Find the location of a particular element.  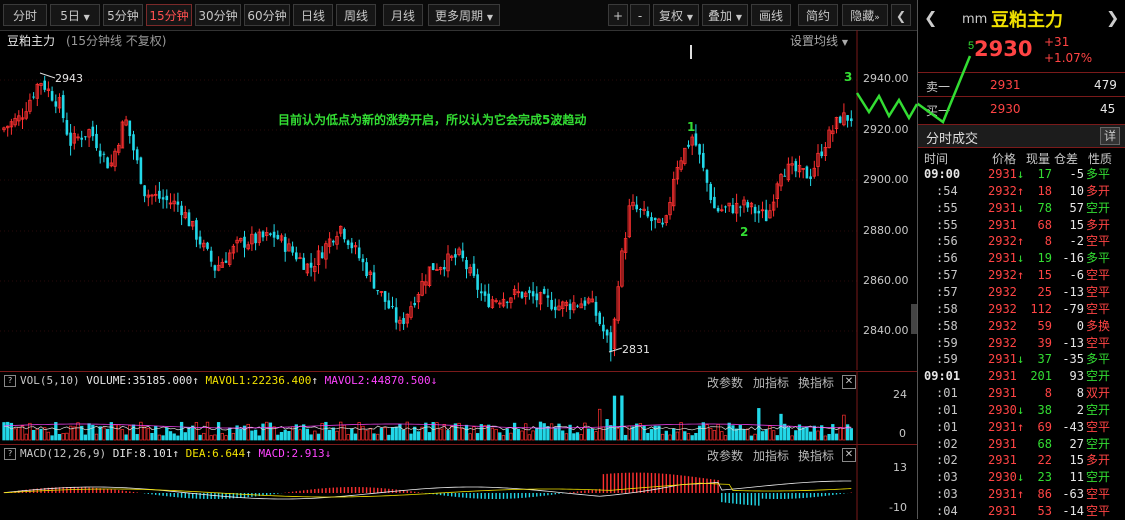

tick-oi-change: -43 is located at coordinates (1073, 426).